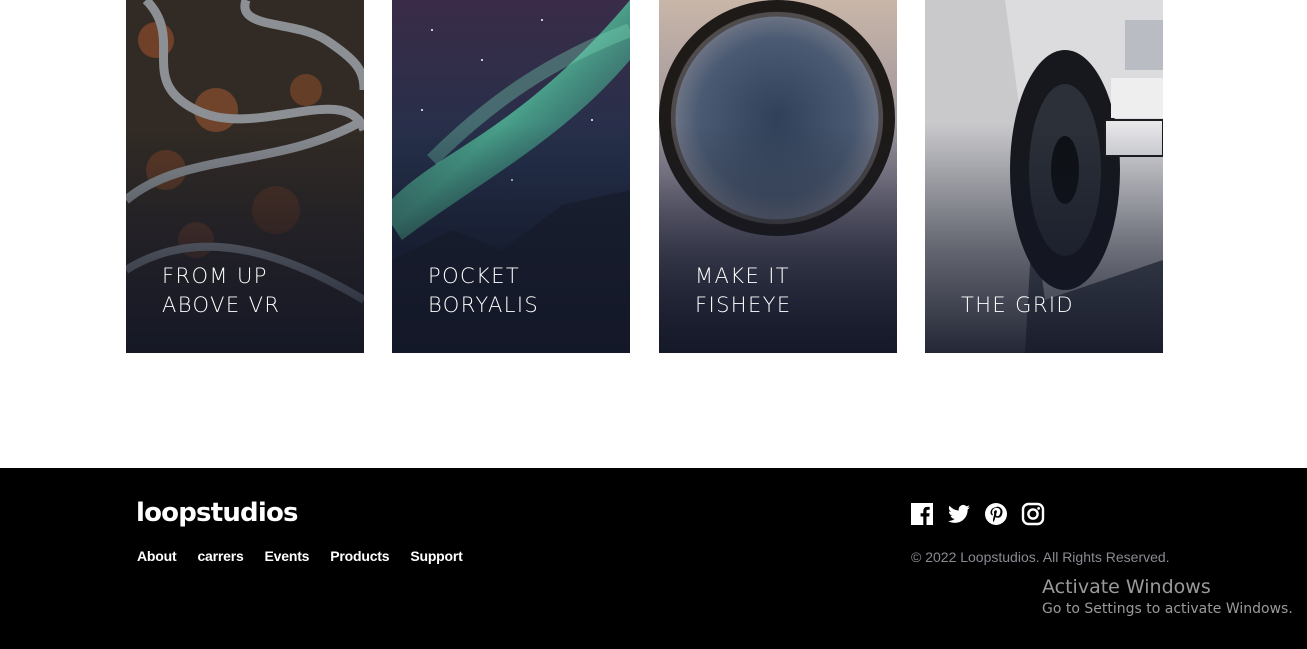 This screenshot has height=649, width=1307. I want to click on footer-link-events: Events, so click(287, 556).